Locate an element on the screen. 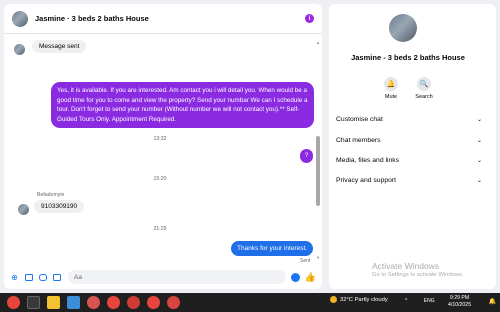  timestamp: 13:32 is located at coordinates (160, 139).